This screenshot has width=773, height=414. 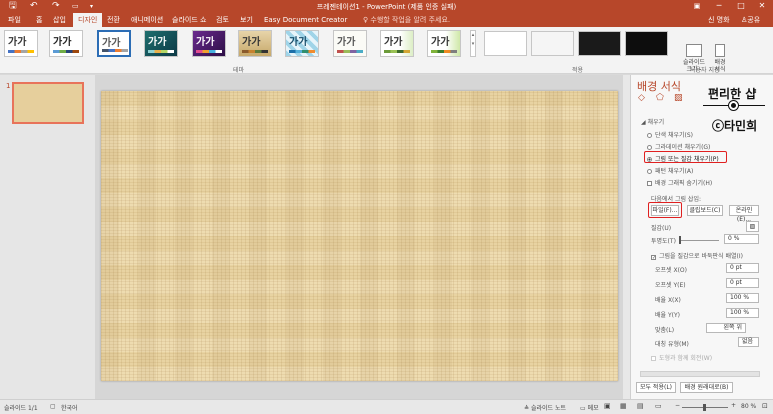 What do you see at coordinates (748, 342) in the screenshot?
I see `mirror-type-select: 없음` at bounding box center [748, 342].